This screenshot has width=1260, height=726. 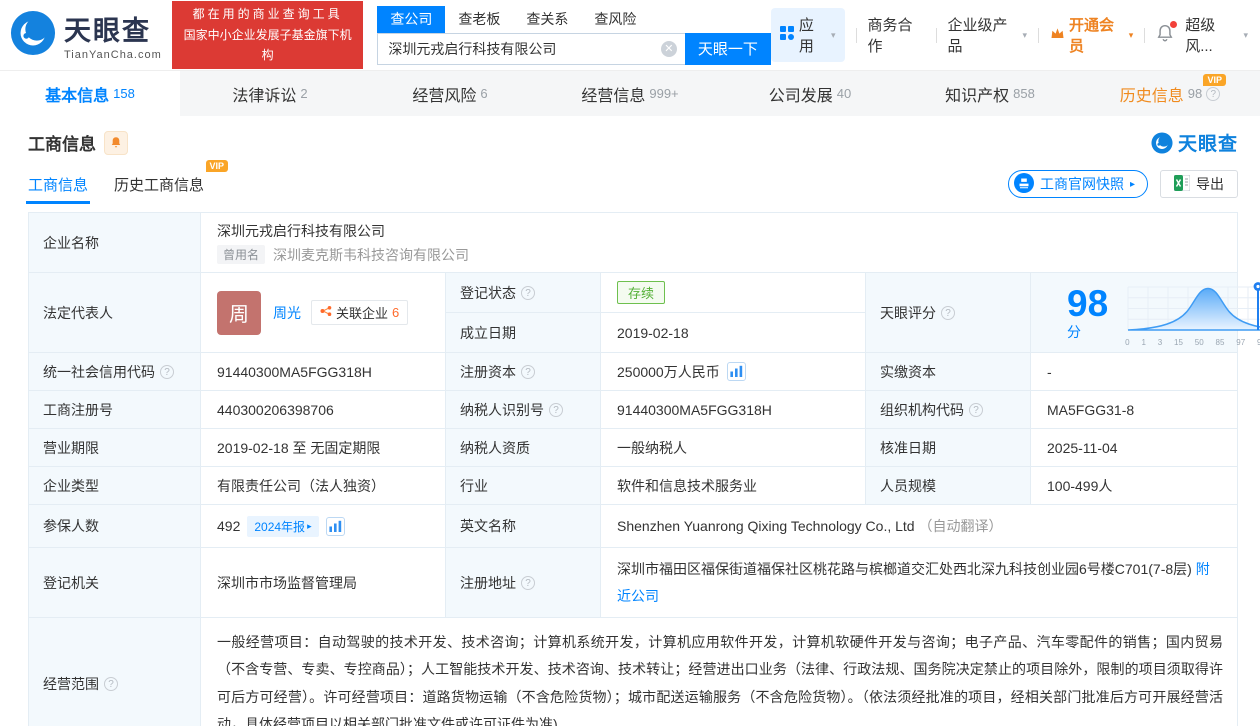 I want to click on field-label-authority: 登记机关, so click(x=114, y=582).